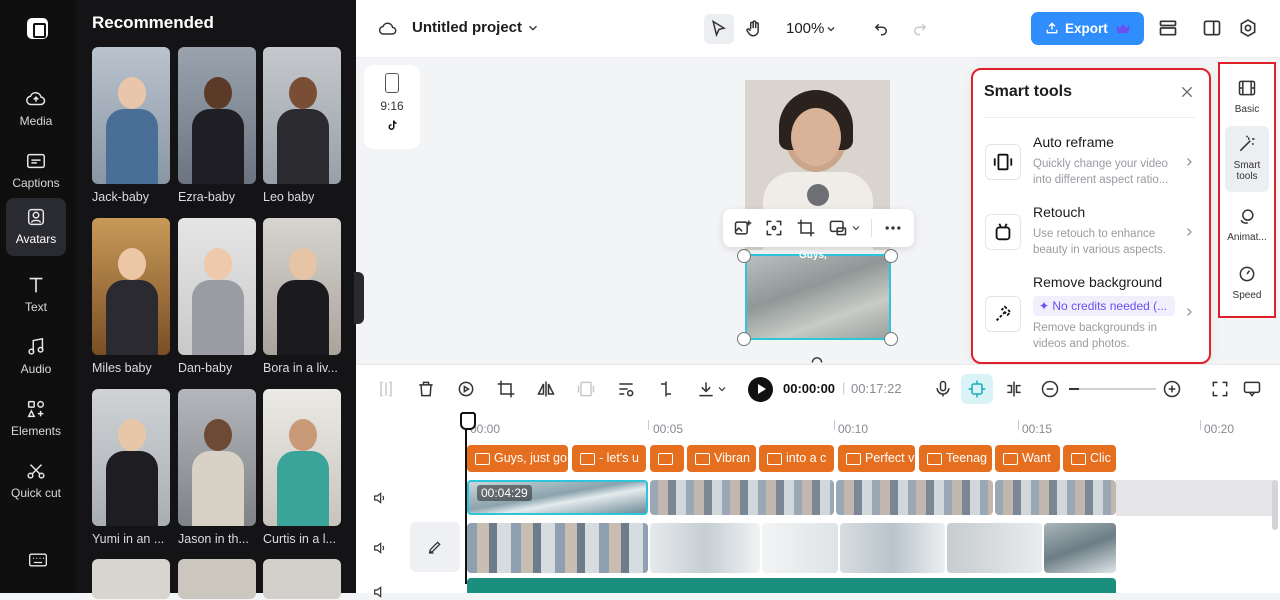 The height and width of the screenshot is (600, 1280). Describe the element at coordinates (805, 28) in the screenshot. I see `zoom-level: 100%` at that location.